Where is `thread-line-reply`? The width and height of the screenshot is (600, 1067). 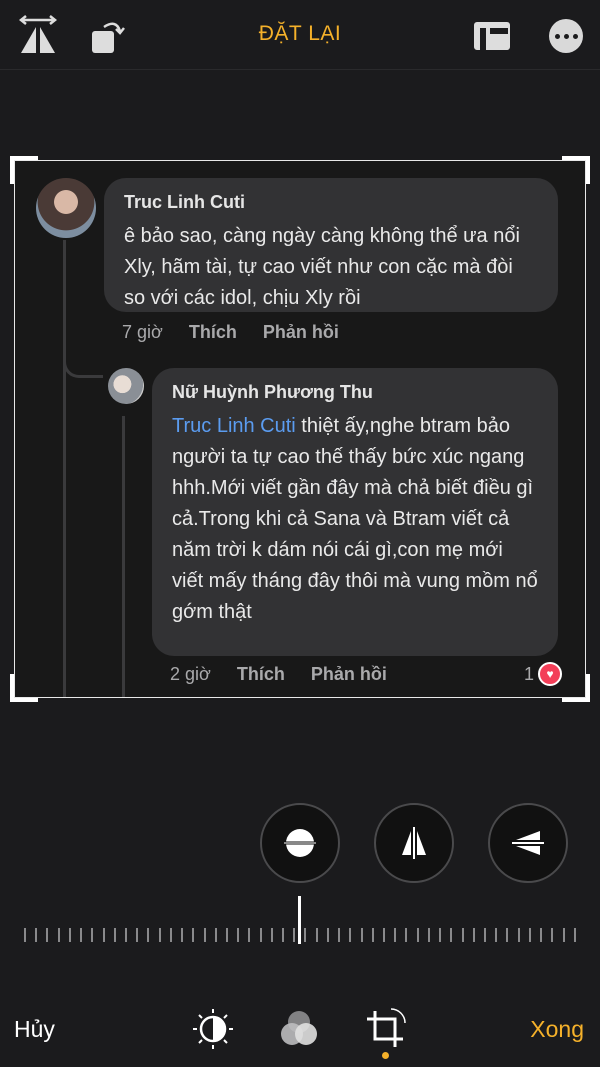 thread-line-reply is located at coordinates (123, 557).